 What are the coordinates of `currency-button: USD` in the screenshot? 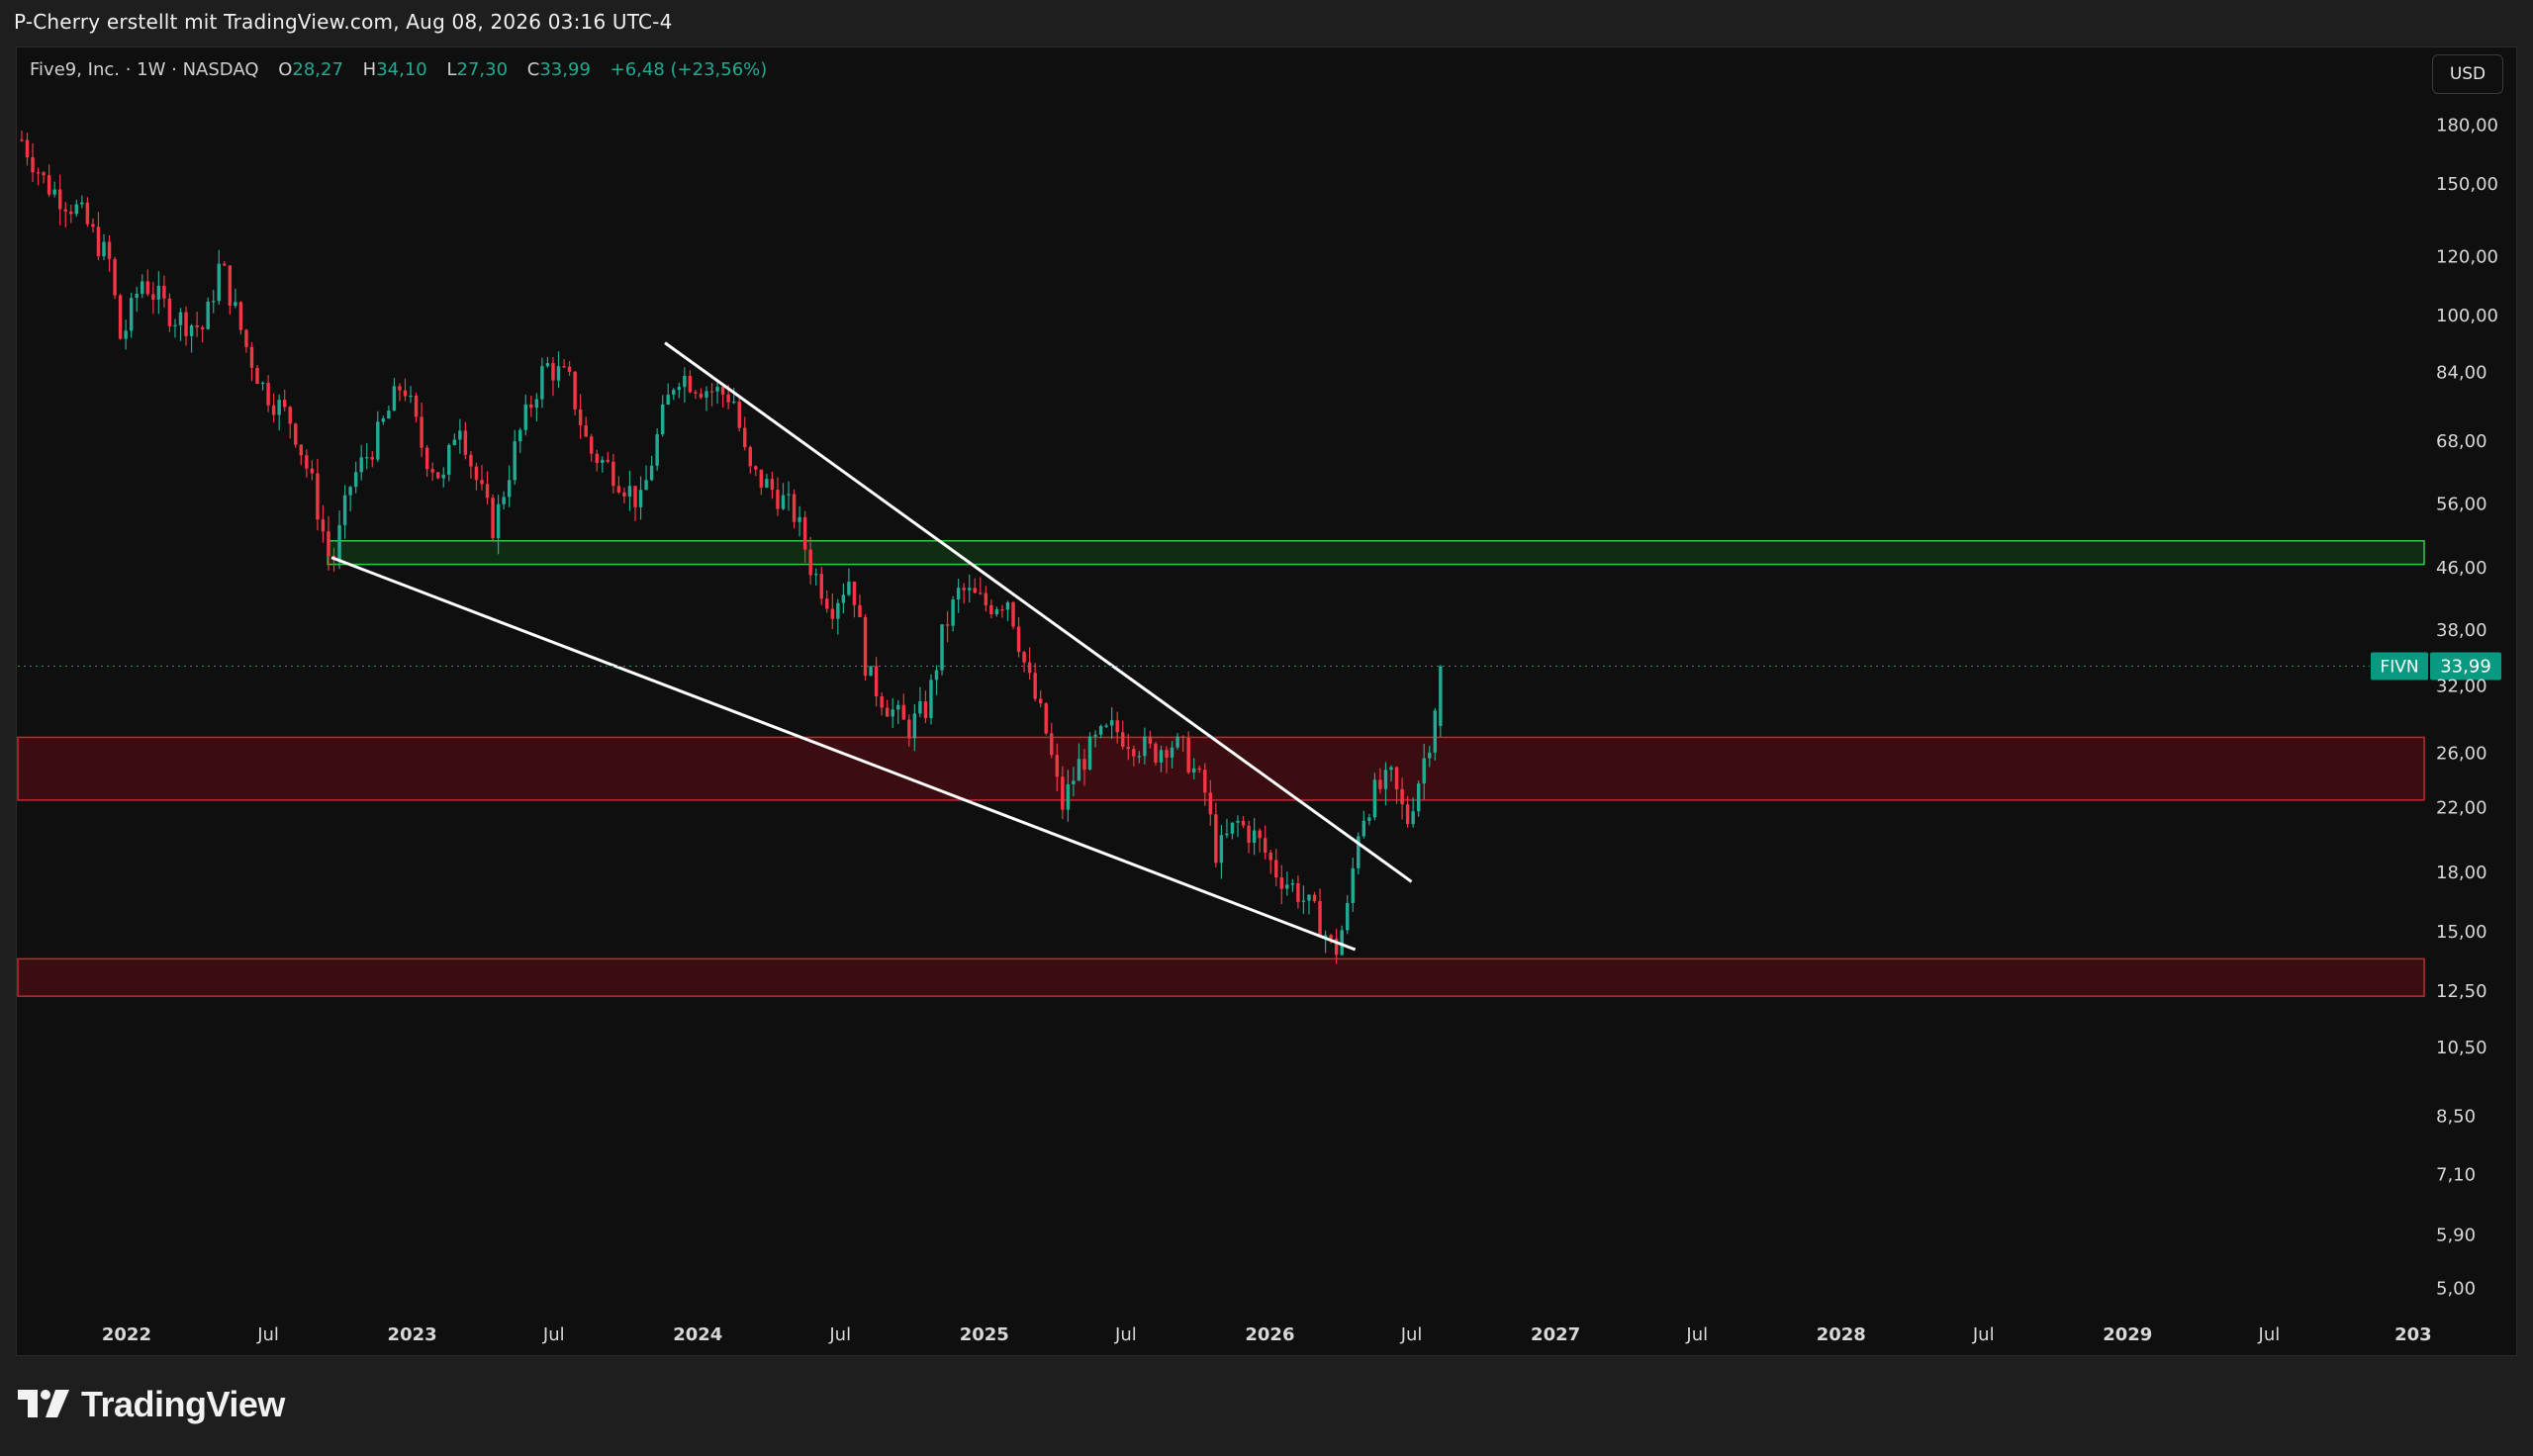 It's located at (2468, 74).